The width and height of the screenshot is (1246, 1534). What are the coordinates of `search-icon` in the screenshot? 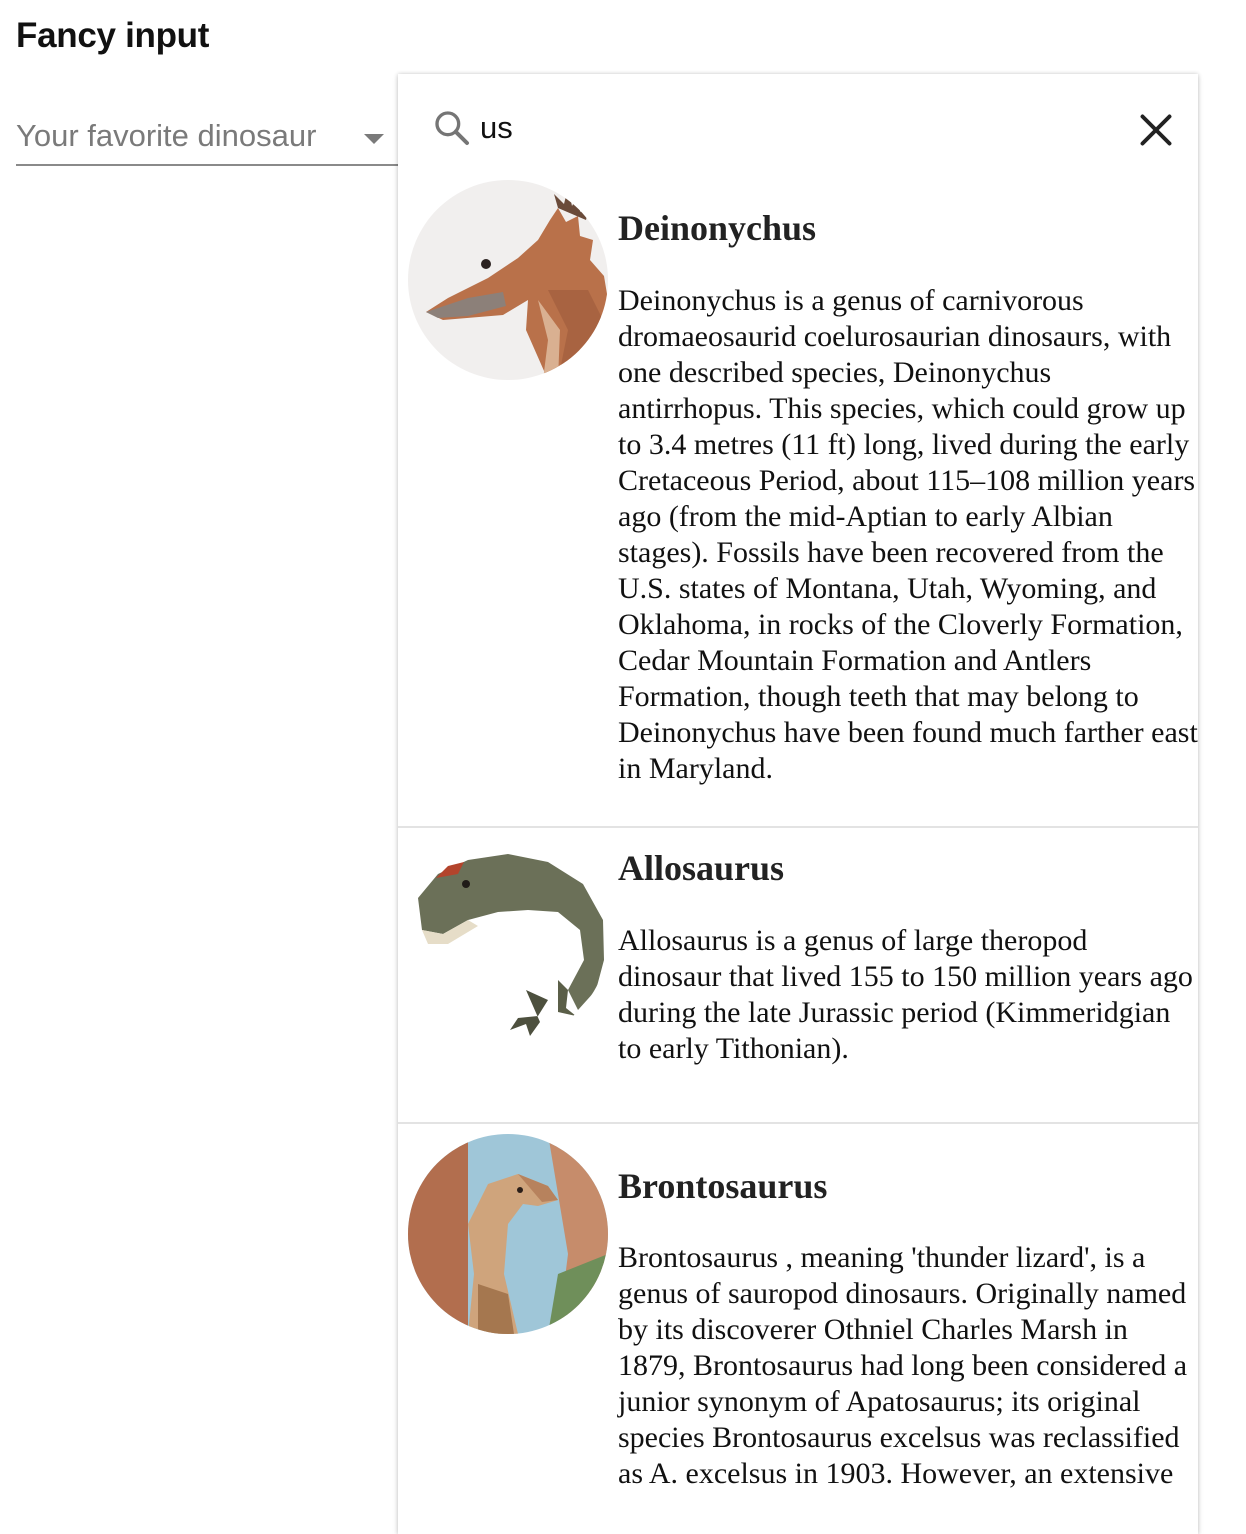 It's located at (452, 128).